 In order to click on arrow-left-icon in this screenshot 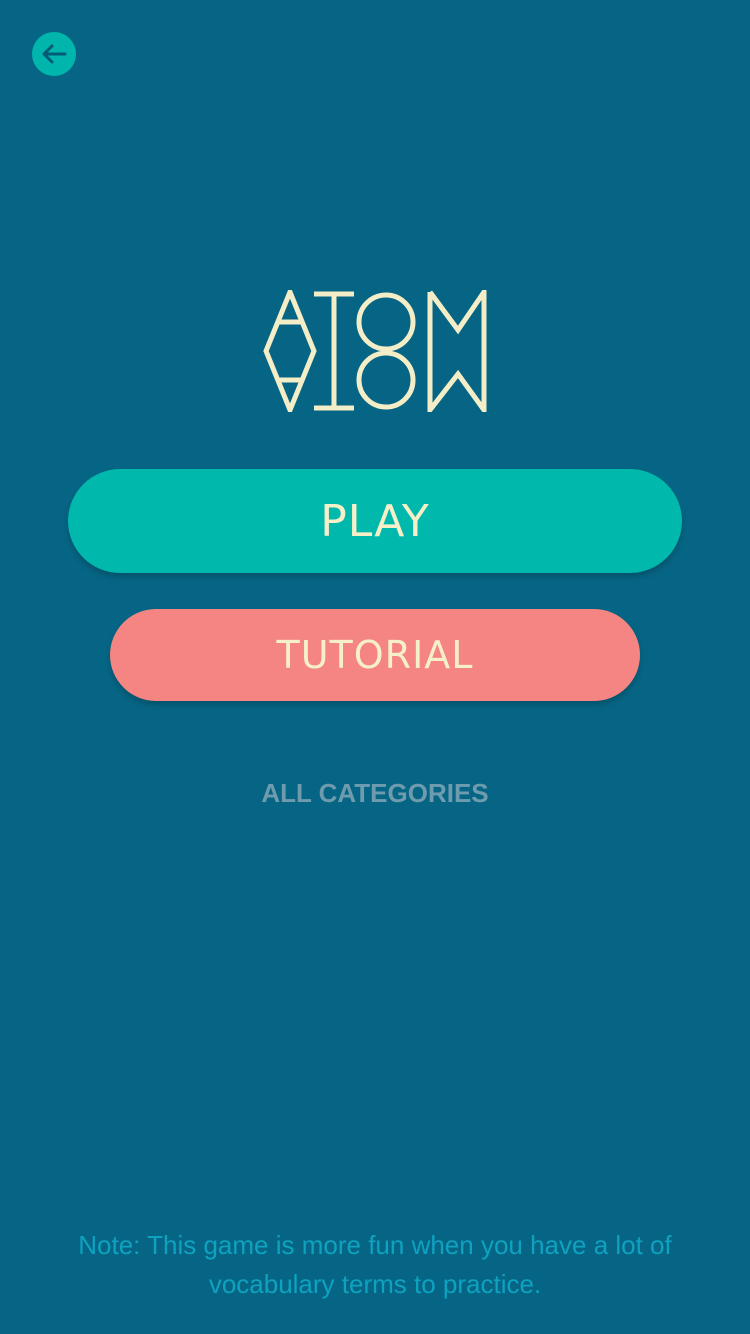, I will do `click(54, 54)`.